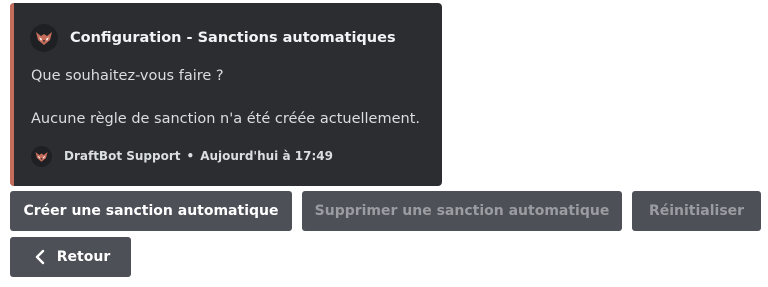 The image size is (768, 287). I want to click on delete-sanction-label: Supprimer une sanction automatique, so click(462, 211).